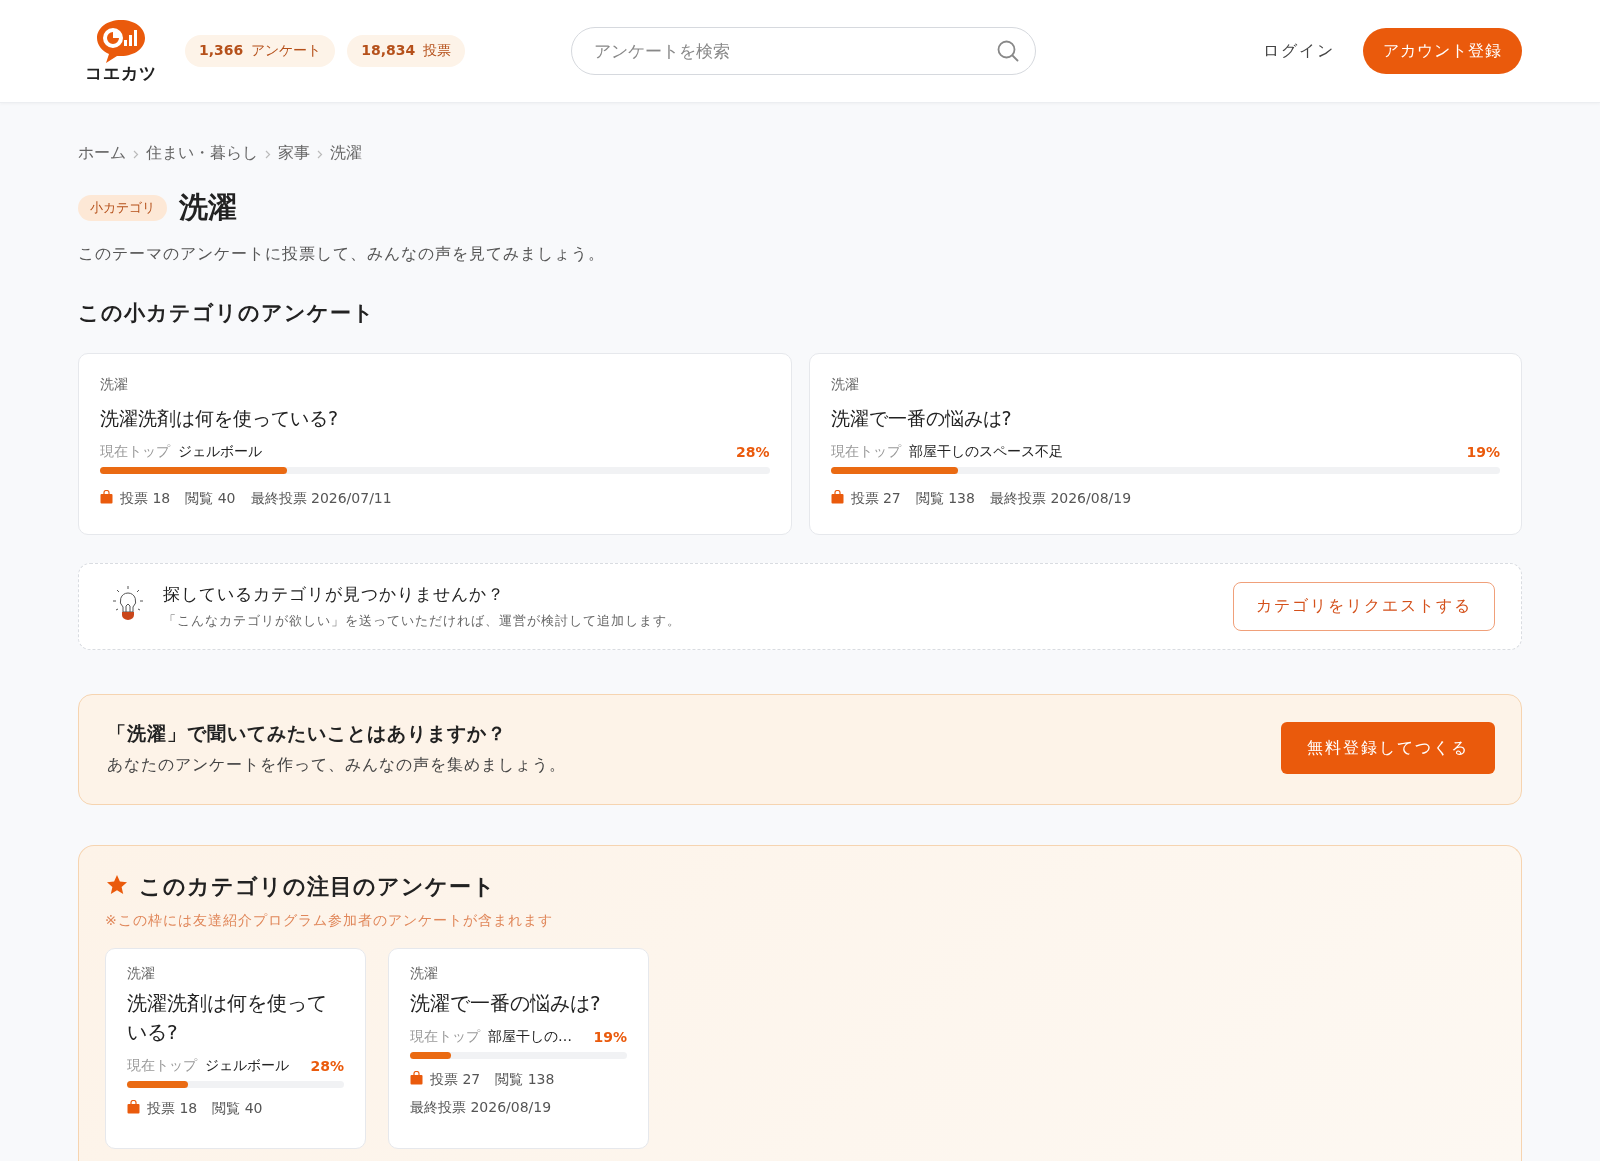 The image size is (1600, 1161). I want to click on cta-text: あなたのアンケートを作って、みんなの声を集めましょう。, so click(337, 765).